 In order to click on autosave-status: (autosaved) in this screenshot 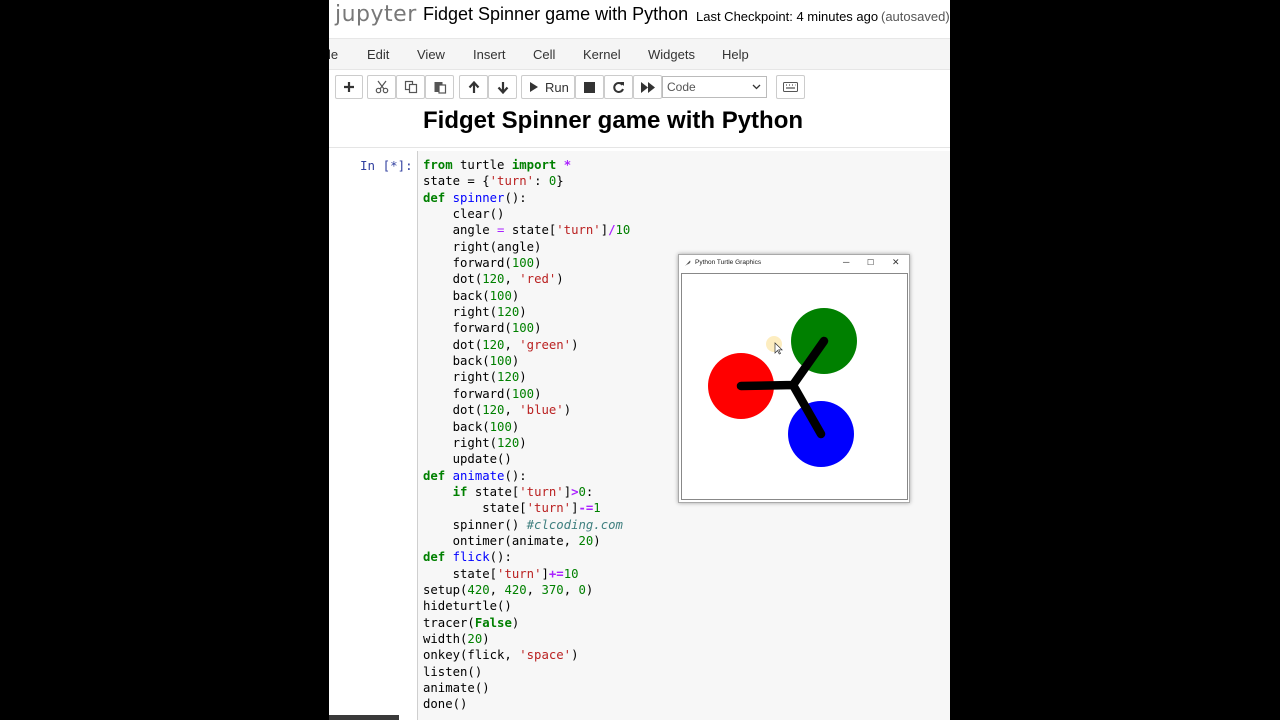, I will do `click(915, 16)`.